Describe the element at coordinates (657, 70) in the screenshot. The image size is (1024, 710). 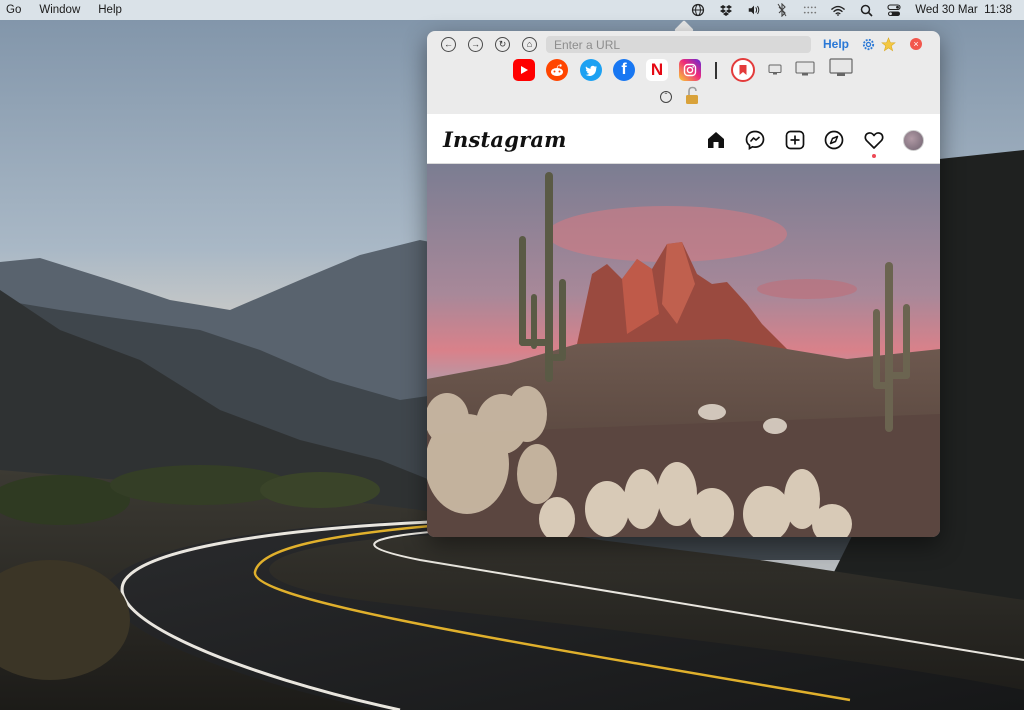
I see `netflix-icon: N` at that location.